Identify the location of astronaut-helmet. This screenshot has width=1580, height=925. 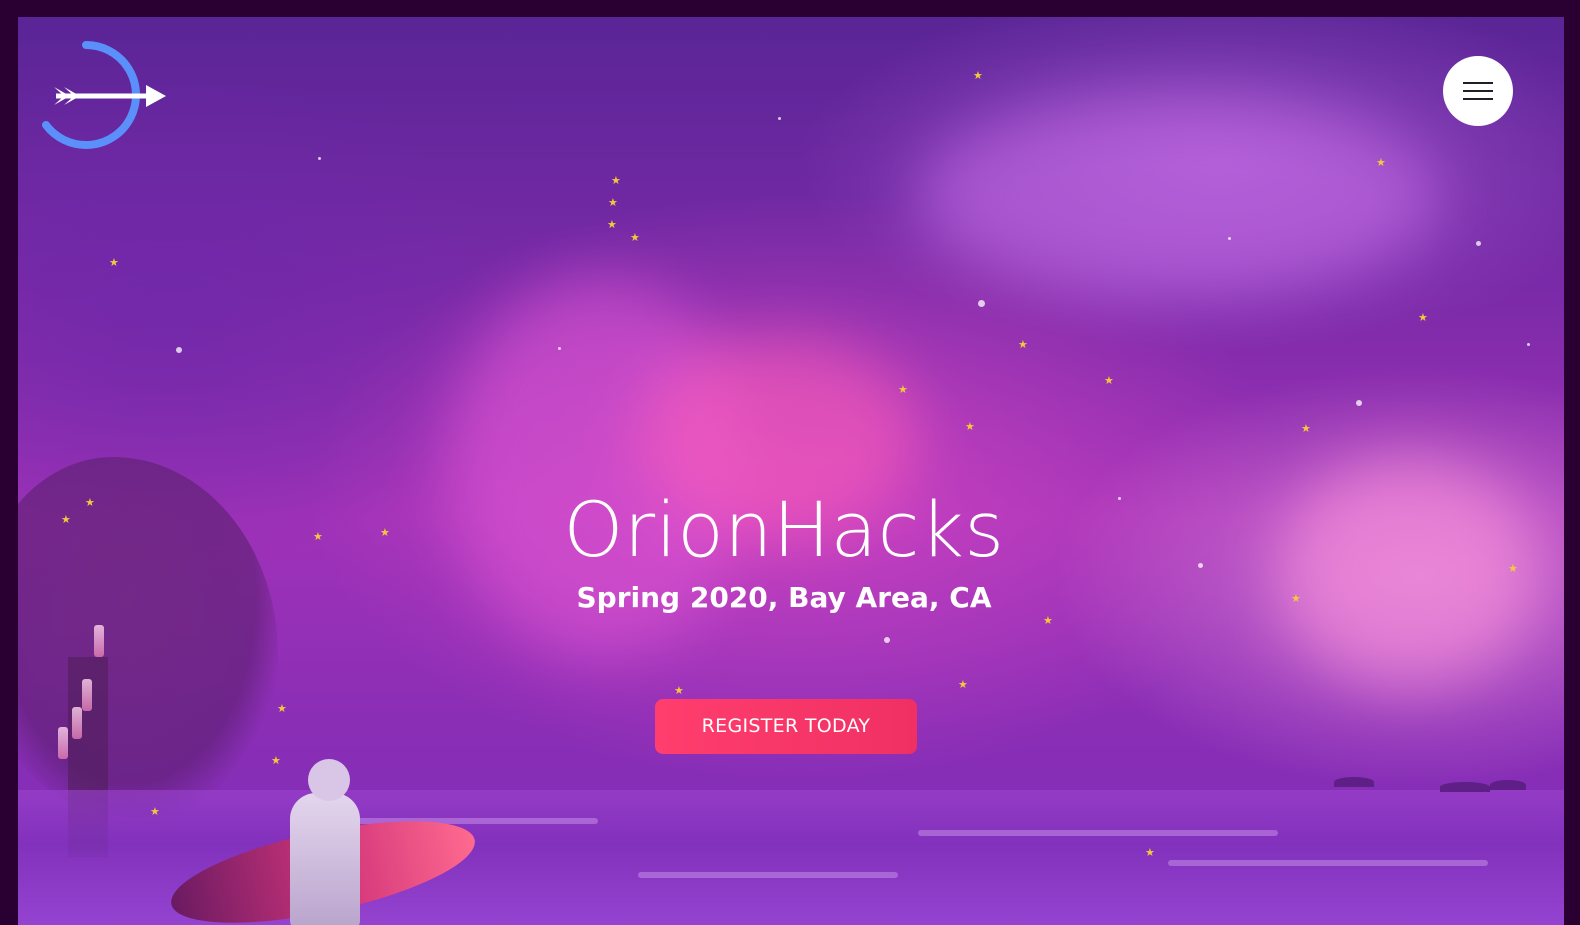
(329, 780).